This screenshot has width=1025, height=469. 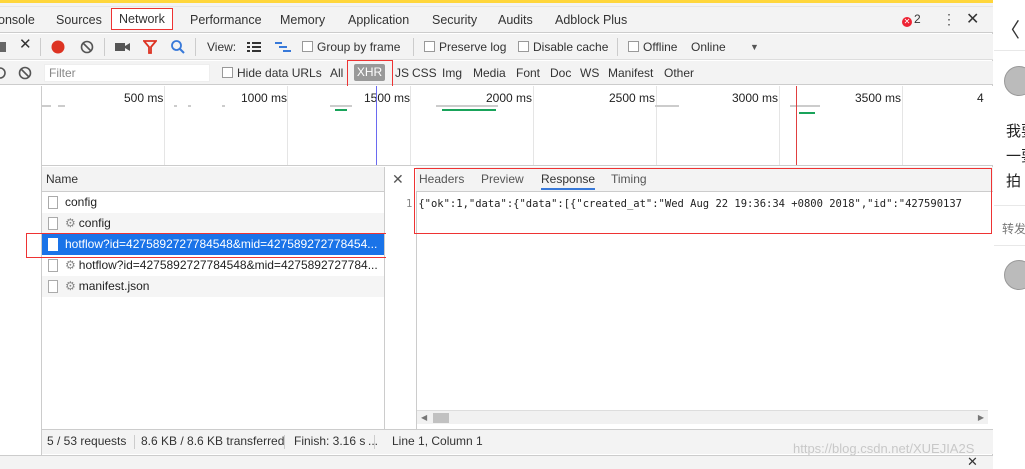 What do you see at coordinates (79, 20) in the screenshot?
I see `tab-sources: Sources` at bounding box center [79, 20].